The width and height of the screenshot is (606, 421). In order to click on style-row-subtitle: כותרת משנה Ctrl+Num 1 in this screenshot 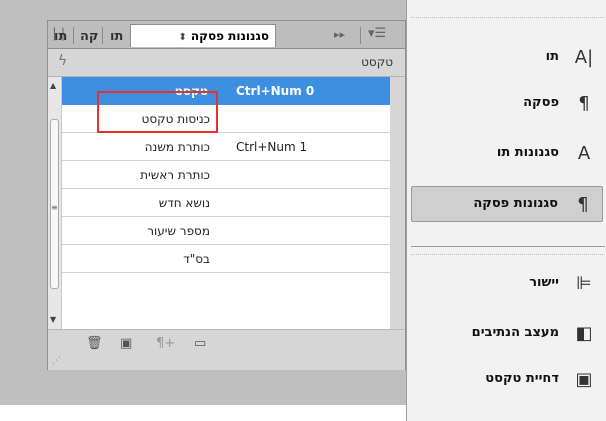, I will do `click(219, 147)`.